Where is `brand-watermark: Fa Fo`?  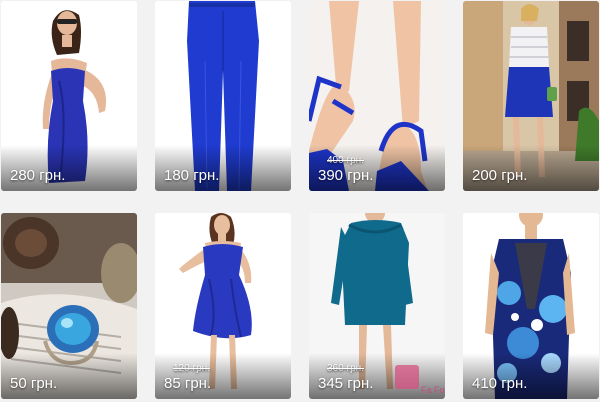
brand-watermark: Fa Fo is located at coordinates (433, 390).